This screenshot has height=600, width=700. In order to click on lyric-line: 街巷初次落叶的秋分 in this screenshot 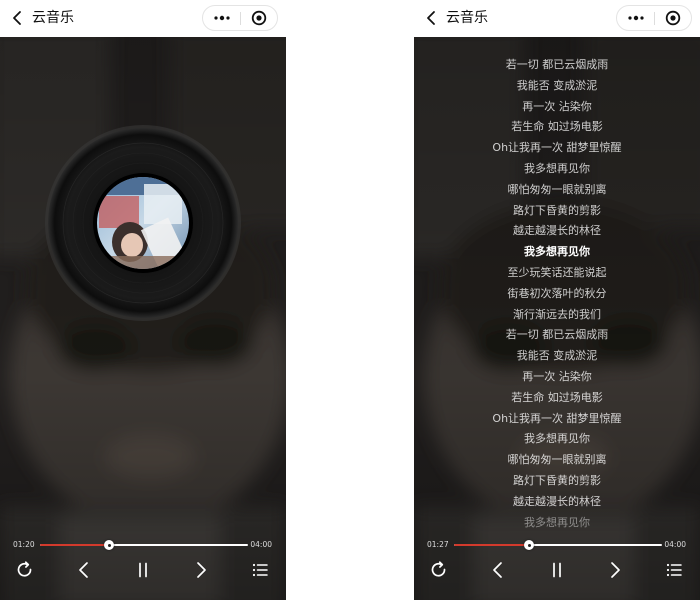, I will do `click(557, 293)`.